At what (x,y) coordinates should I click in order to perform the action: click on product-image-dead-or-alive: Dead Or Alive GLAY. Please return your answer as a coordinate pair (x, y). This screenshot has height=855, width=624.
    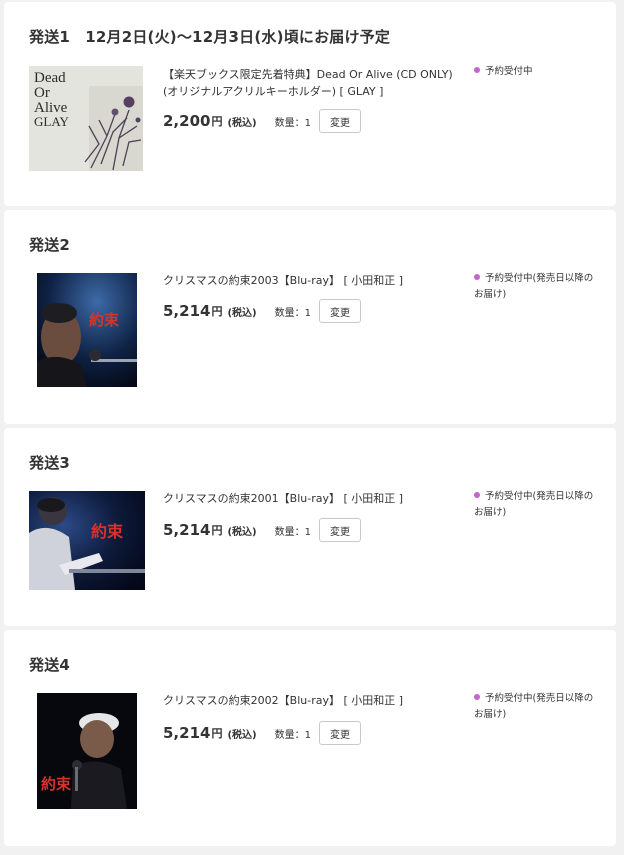
    Looking at the image, I should click on (86, 118).